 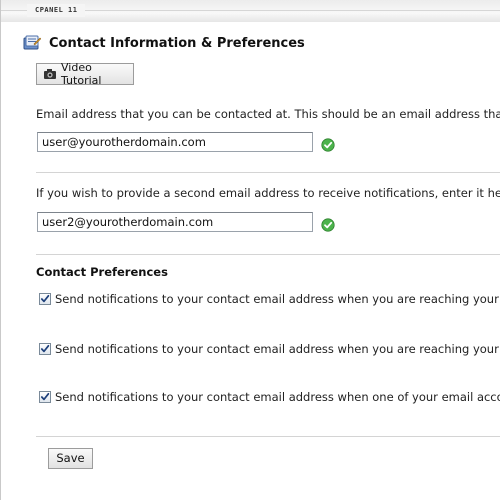 I want to click on video-tutorial-label: Video Tutorial, so click(x=81, y=74).